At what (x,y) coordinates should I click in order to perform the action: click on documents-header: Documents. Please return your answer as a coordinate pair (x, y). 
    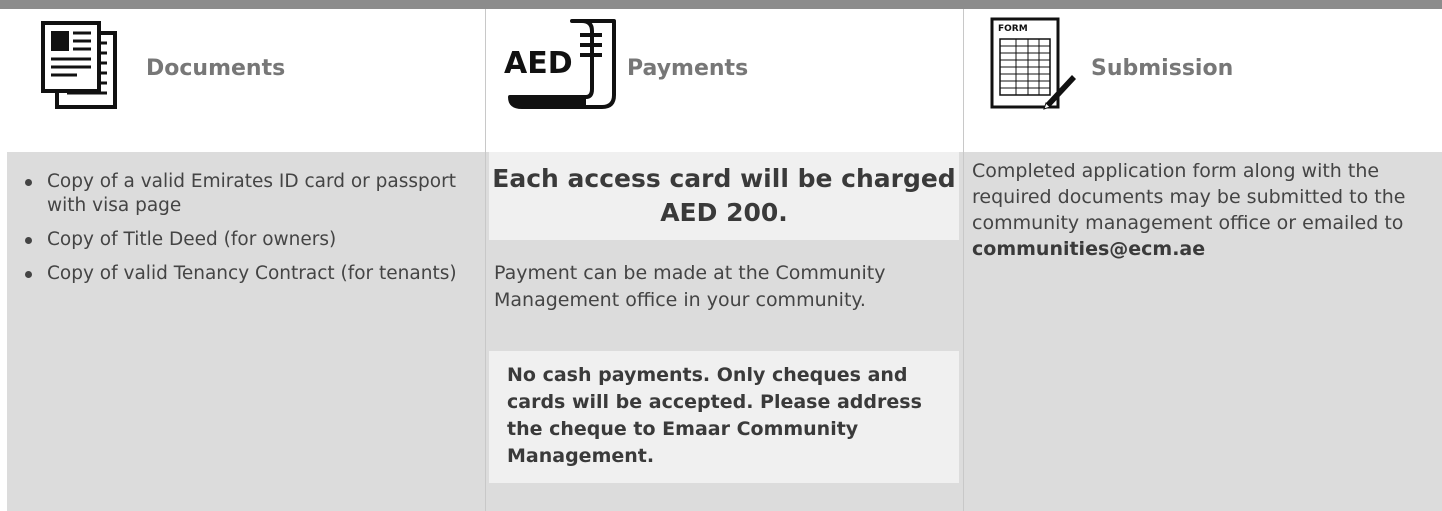
    Looking at the image, I should click on (246, 80).